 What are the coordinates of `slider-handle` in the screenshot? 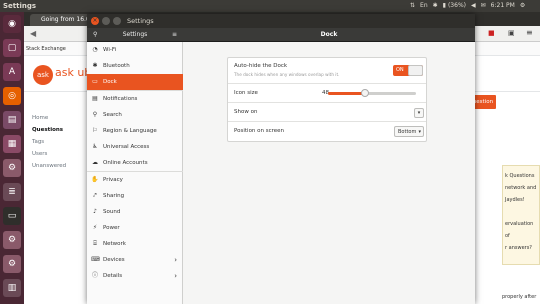 It's located at (364, 93).